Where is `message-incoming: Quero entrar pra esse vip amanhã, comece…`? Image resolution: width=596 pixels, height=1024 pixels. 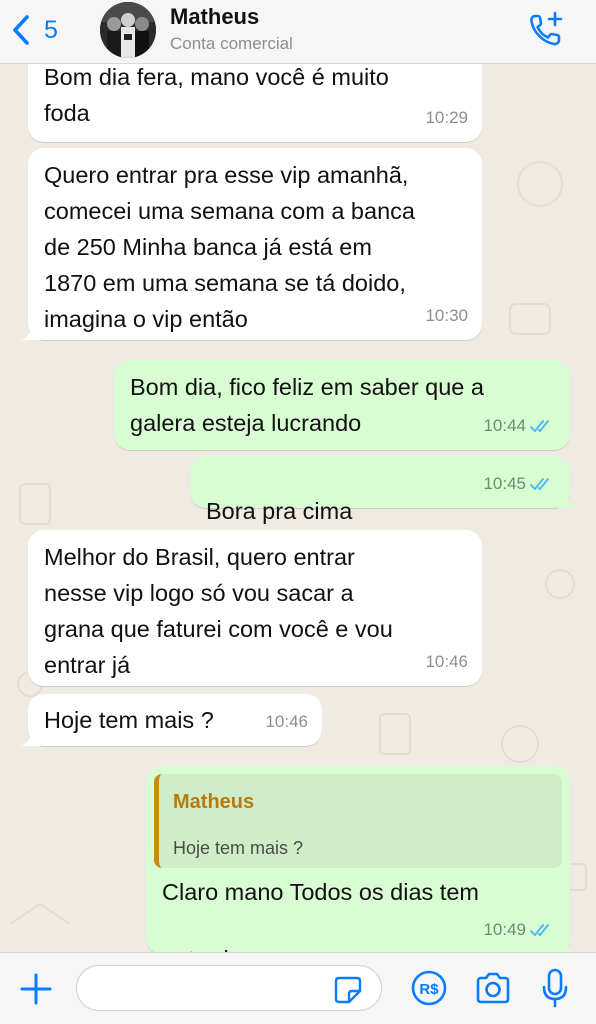 message-incoming: Quero entrar pra esse vip amanhã, comece… is located at coordinates (251, 244).